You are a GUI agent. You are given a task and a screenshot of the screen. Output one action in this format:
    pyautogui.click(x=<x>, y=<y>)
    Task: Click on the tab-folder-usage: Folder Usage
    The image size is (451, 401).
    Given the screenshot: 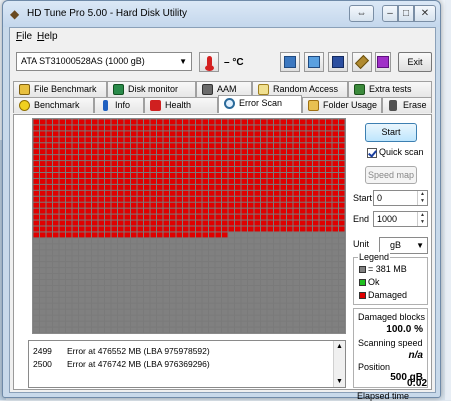 What is the action you would take?
    pyautogui.click(x=342, y=105)
    